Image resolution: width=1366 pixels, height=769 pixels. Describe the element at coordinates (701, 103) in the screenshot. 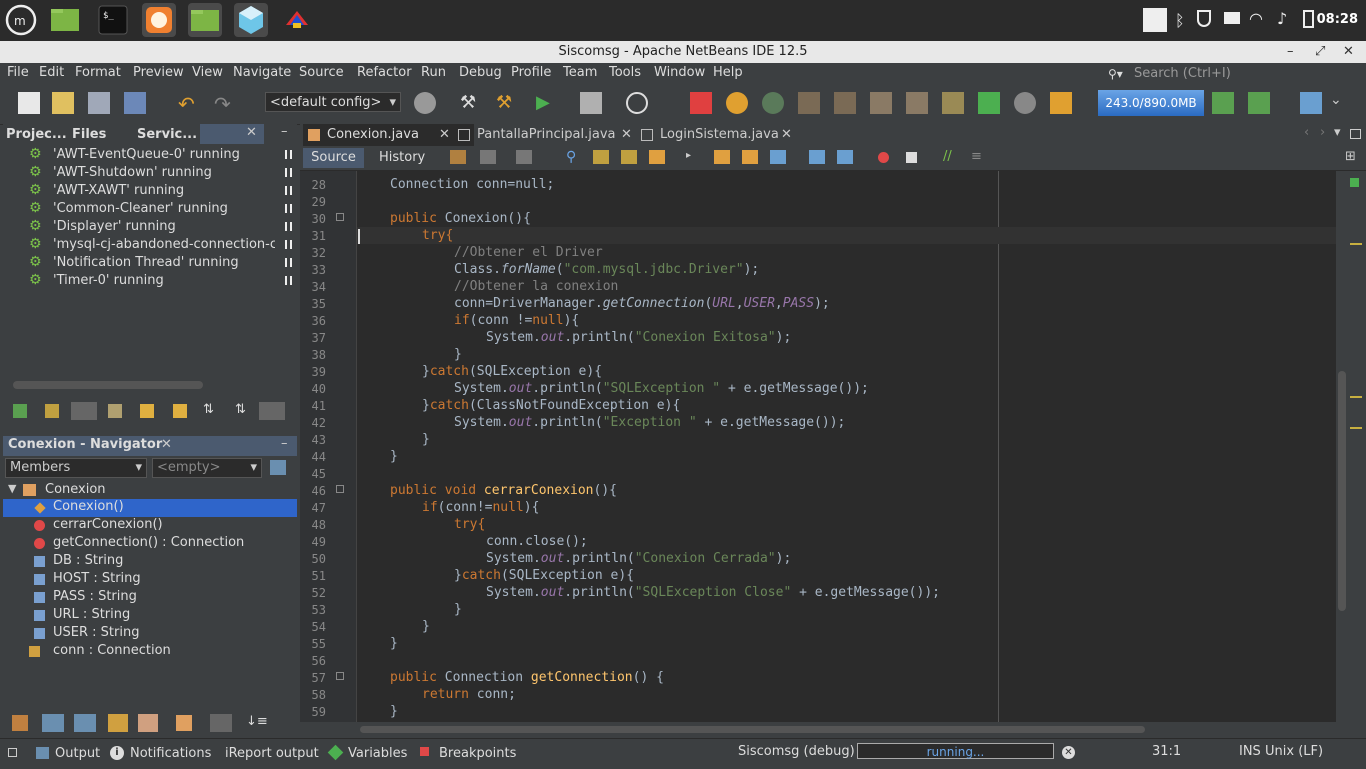

I see `finish-debug-icon` at that location.